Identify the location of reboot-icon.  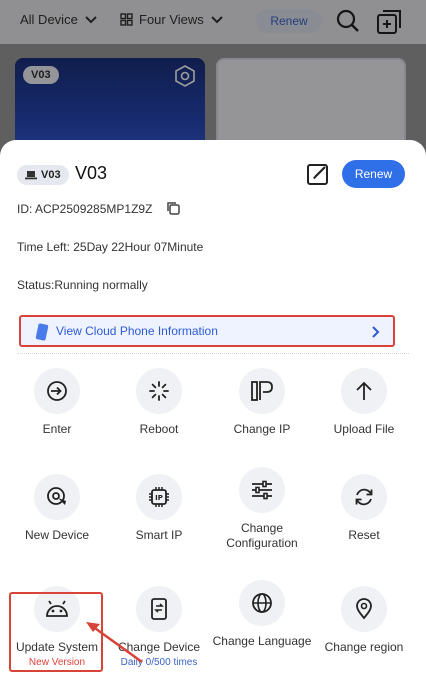
(159, 391).